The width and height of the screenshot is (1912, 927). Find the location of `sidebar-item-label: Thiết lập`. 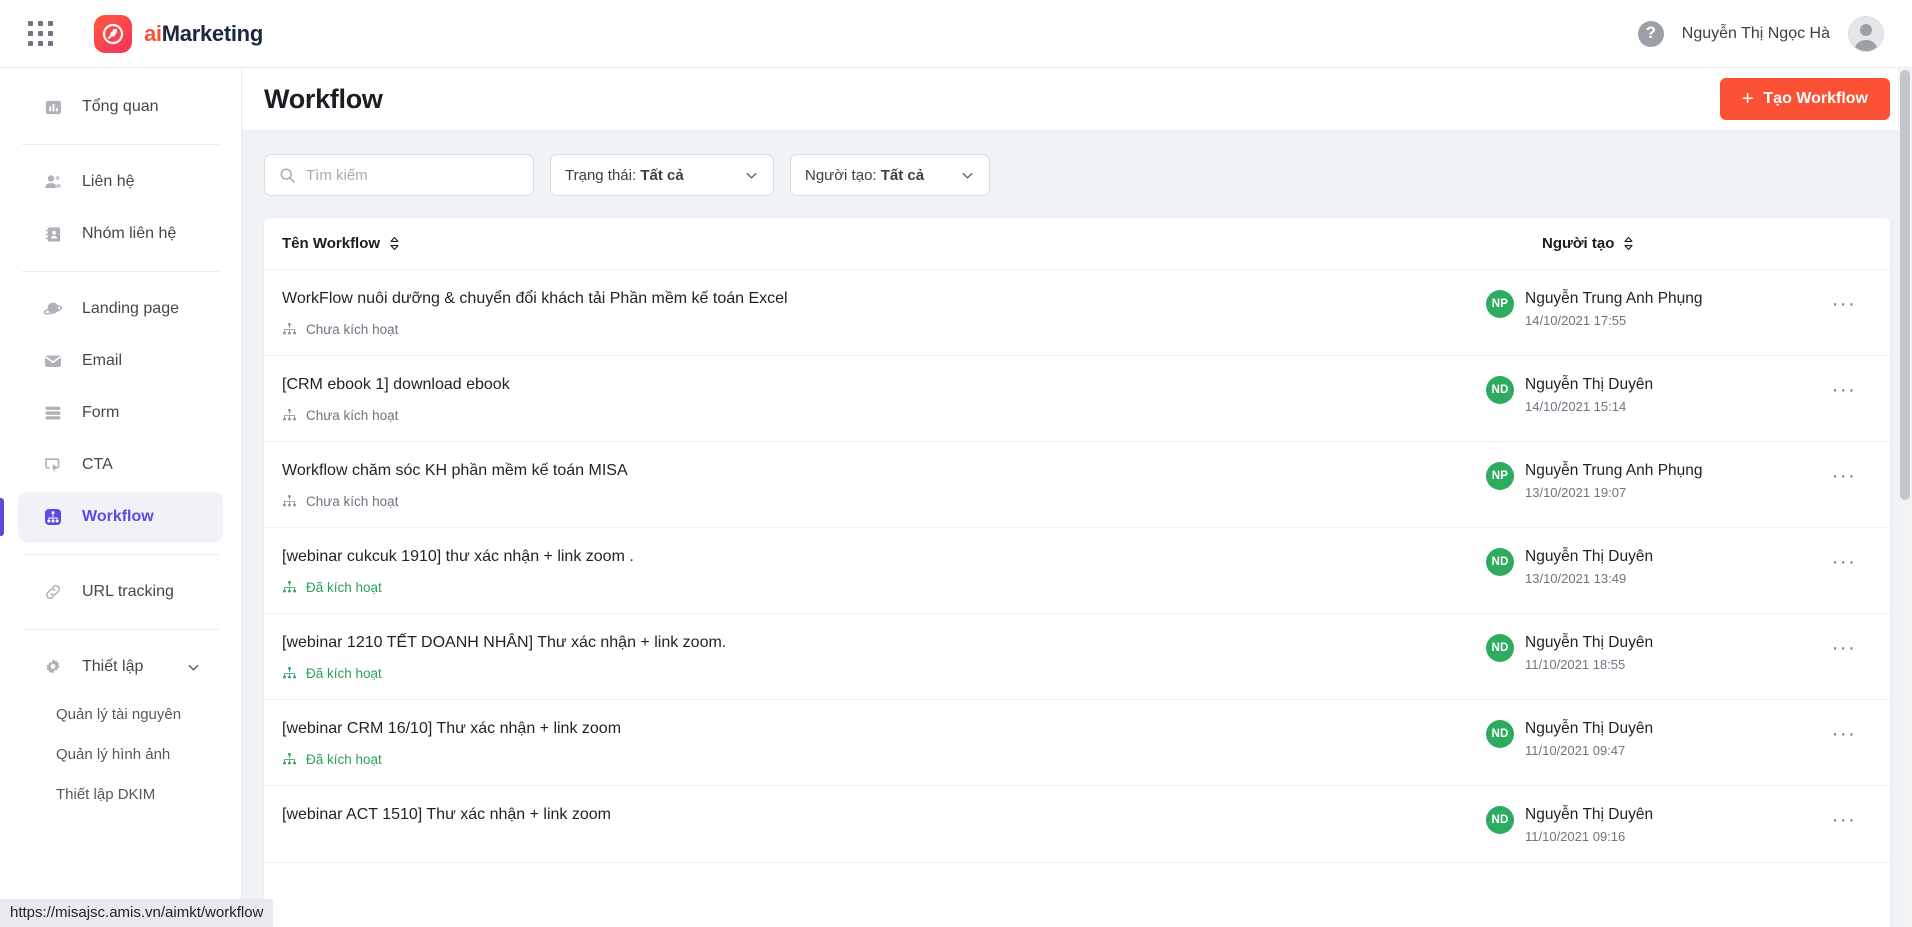

sidebar-item-label: Thiết lập is located at coordinates (113, 666).